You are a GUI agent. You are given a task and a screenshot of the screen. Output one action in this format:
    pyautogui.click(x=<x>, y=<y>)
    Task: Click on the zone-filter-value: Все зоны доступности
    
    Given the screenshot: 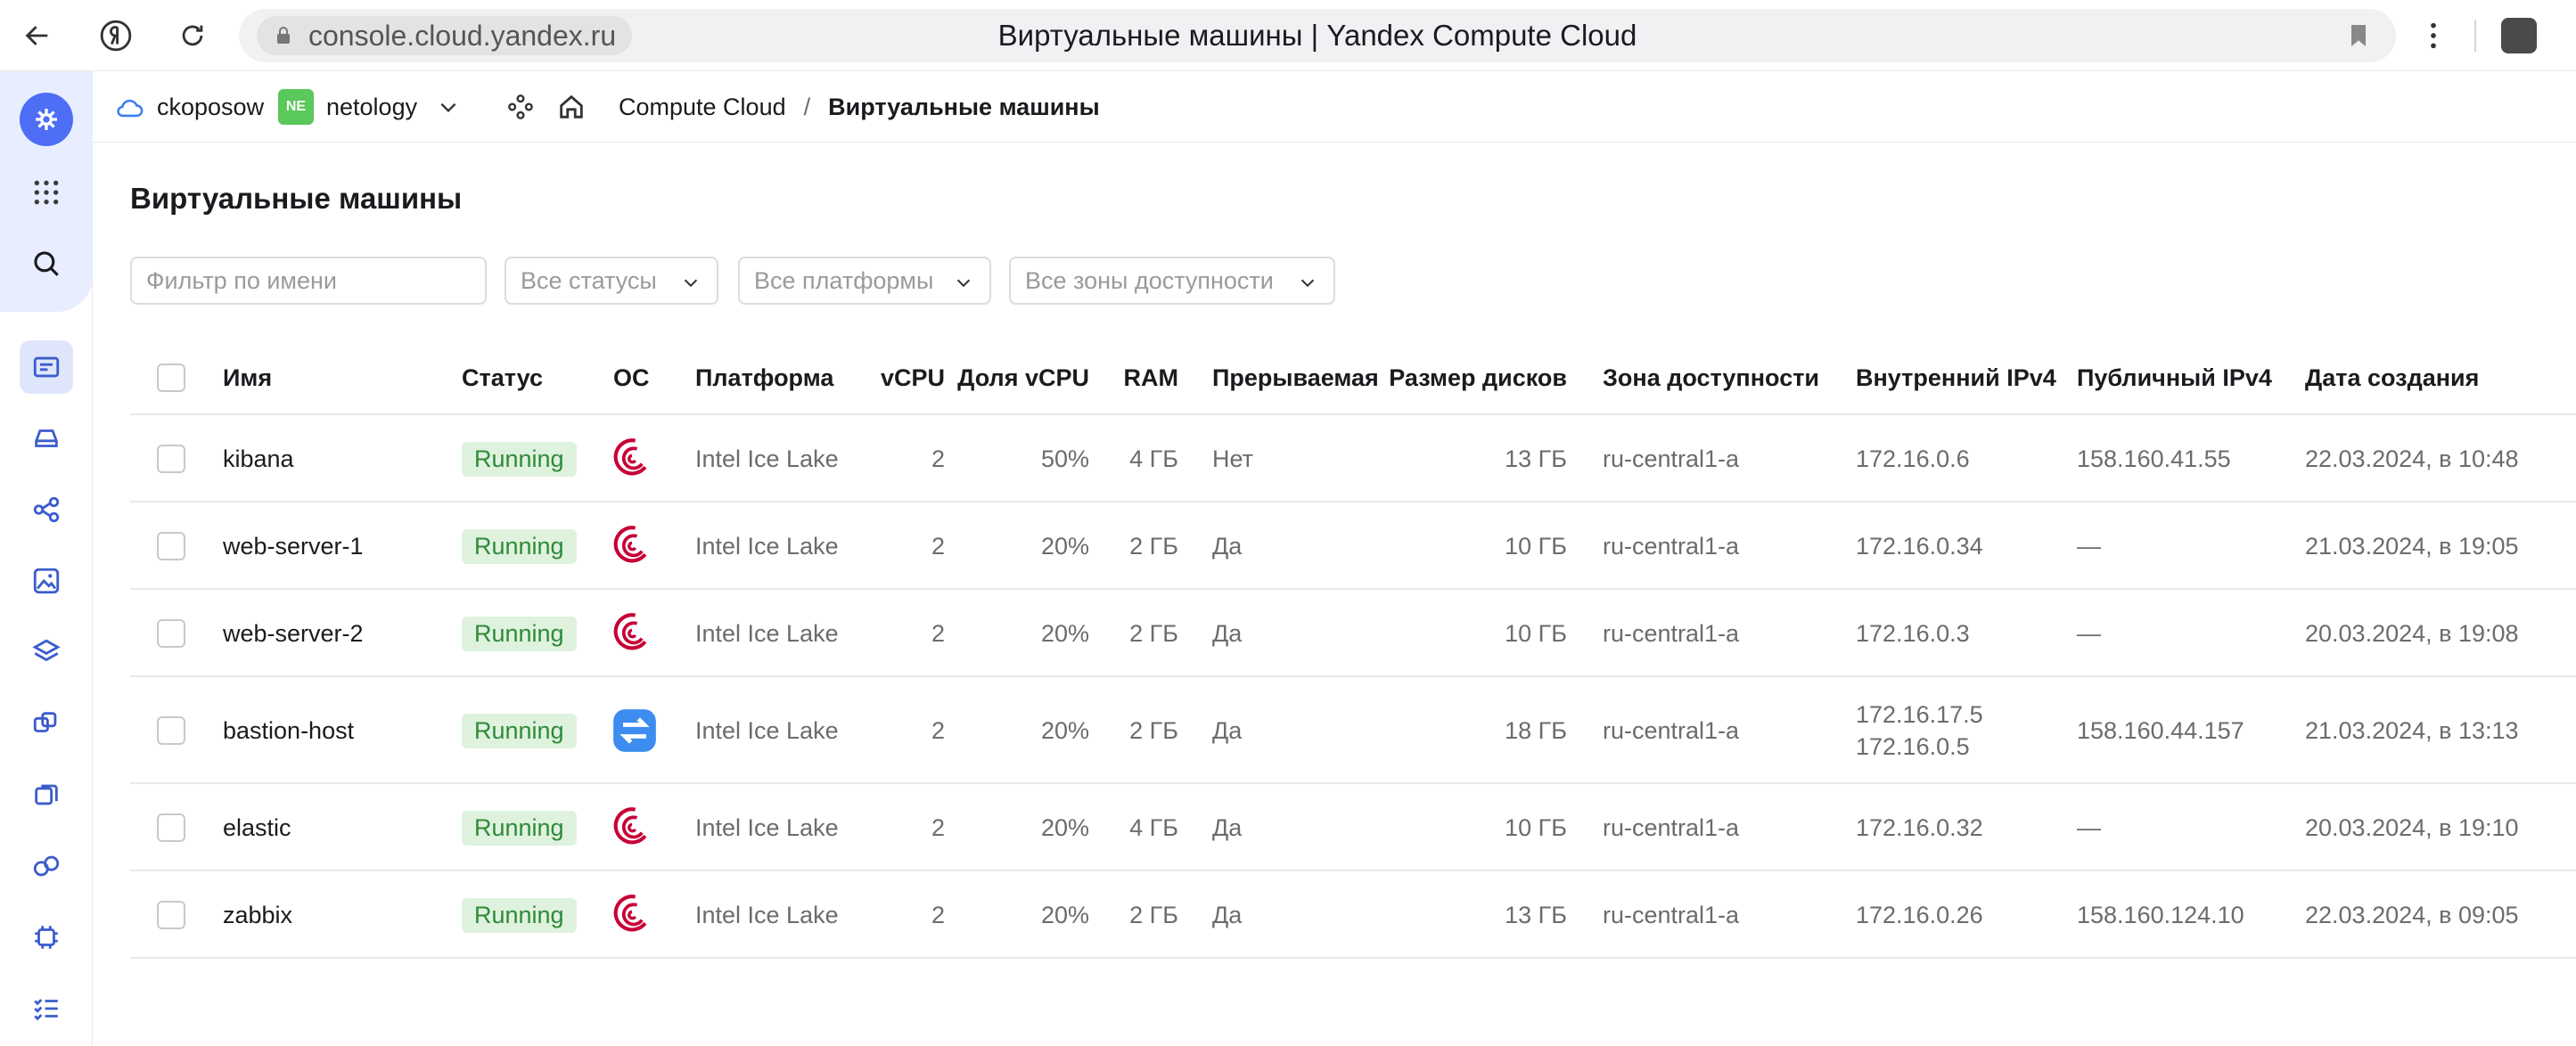 What is the action you would take?
    pyautogui.click(x=1149, y=280)
    